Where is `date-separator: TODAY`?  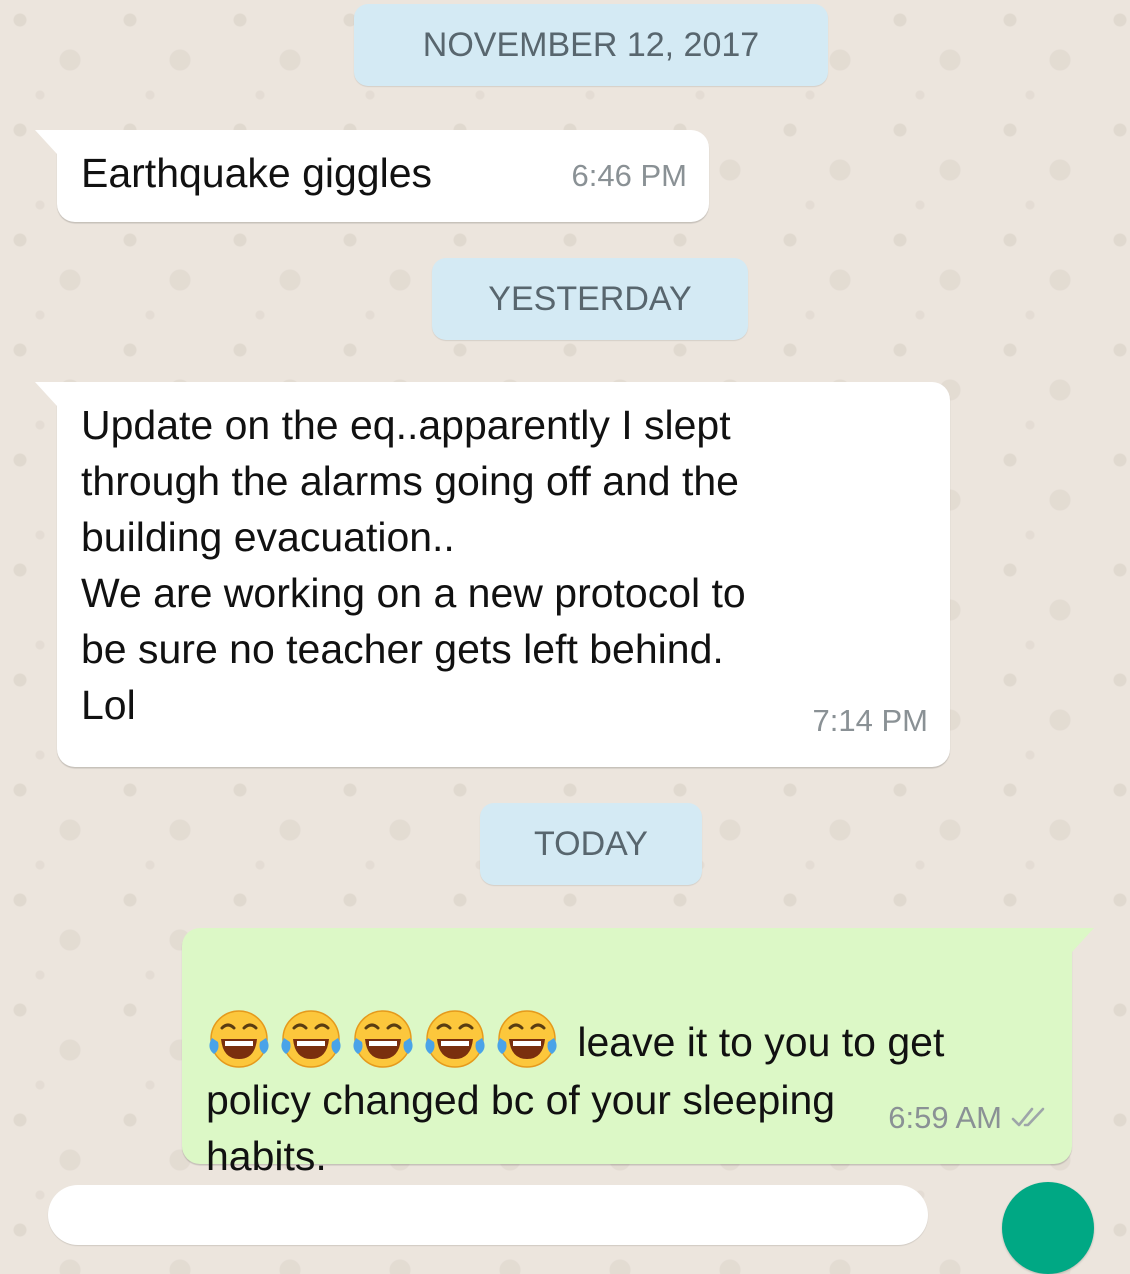
date-separator: TODAY is located at coordinates (591, 844).